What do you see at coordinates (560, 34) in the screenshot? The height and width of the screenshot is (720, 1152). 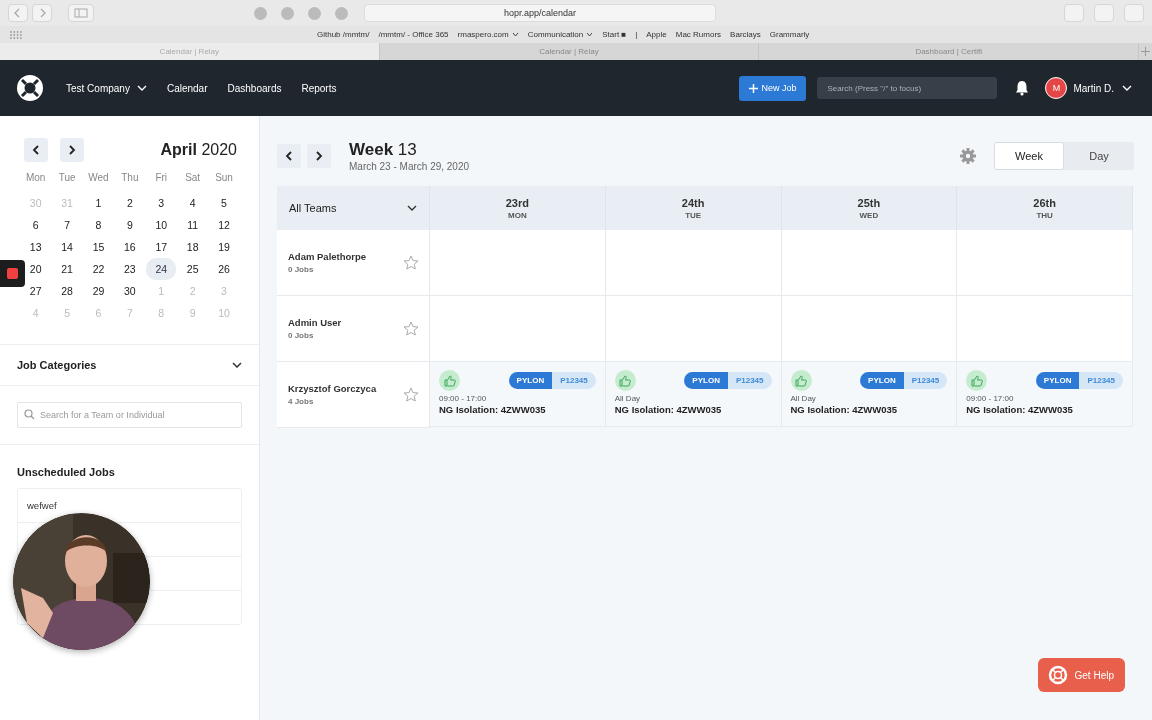 I see `bookmark-link: Communication` at bounding box center [560, 34].